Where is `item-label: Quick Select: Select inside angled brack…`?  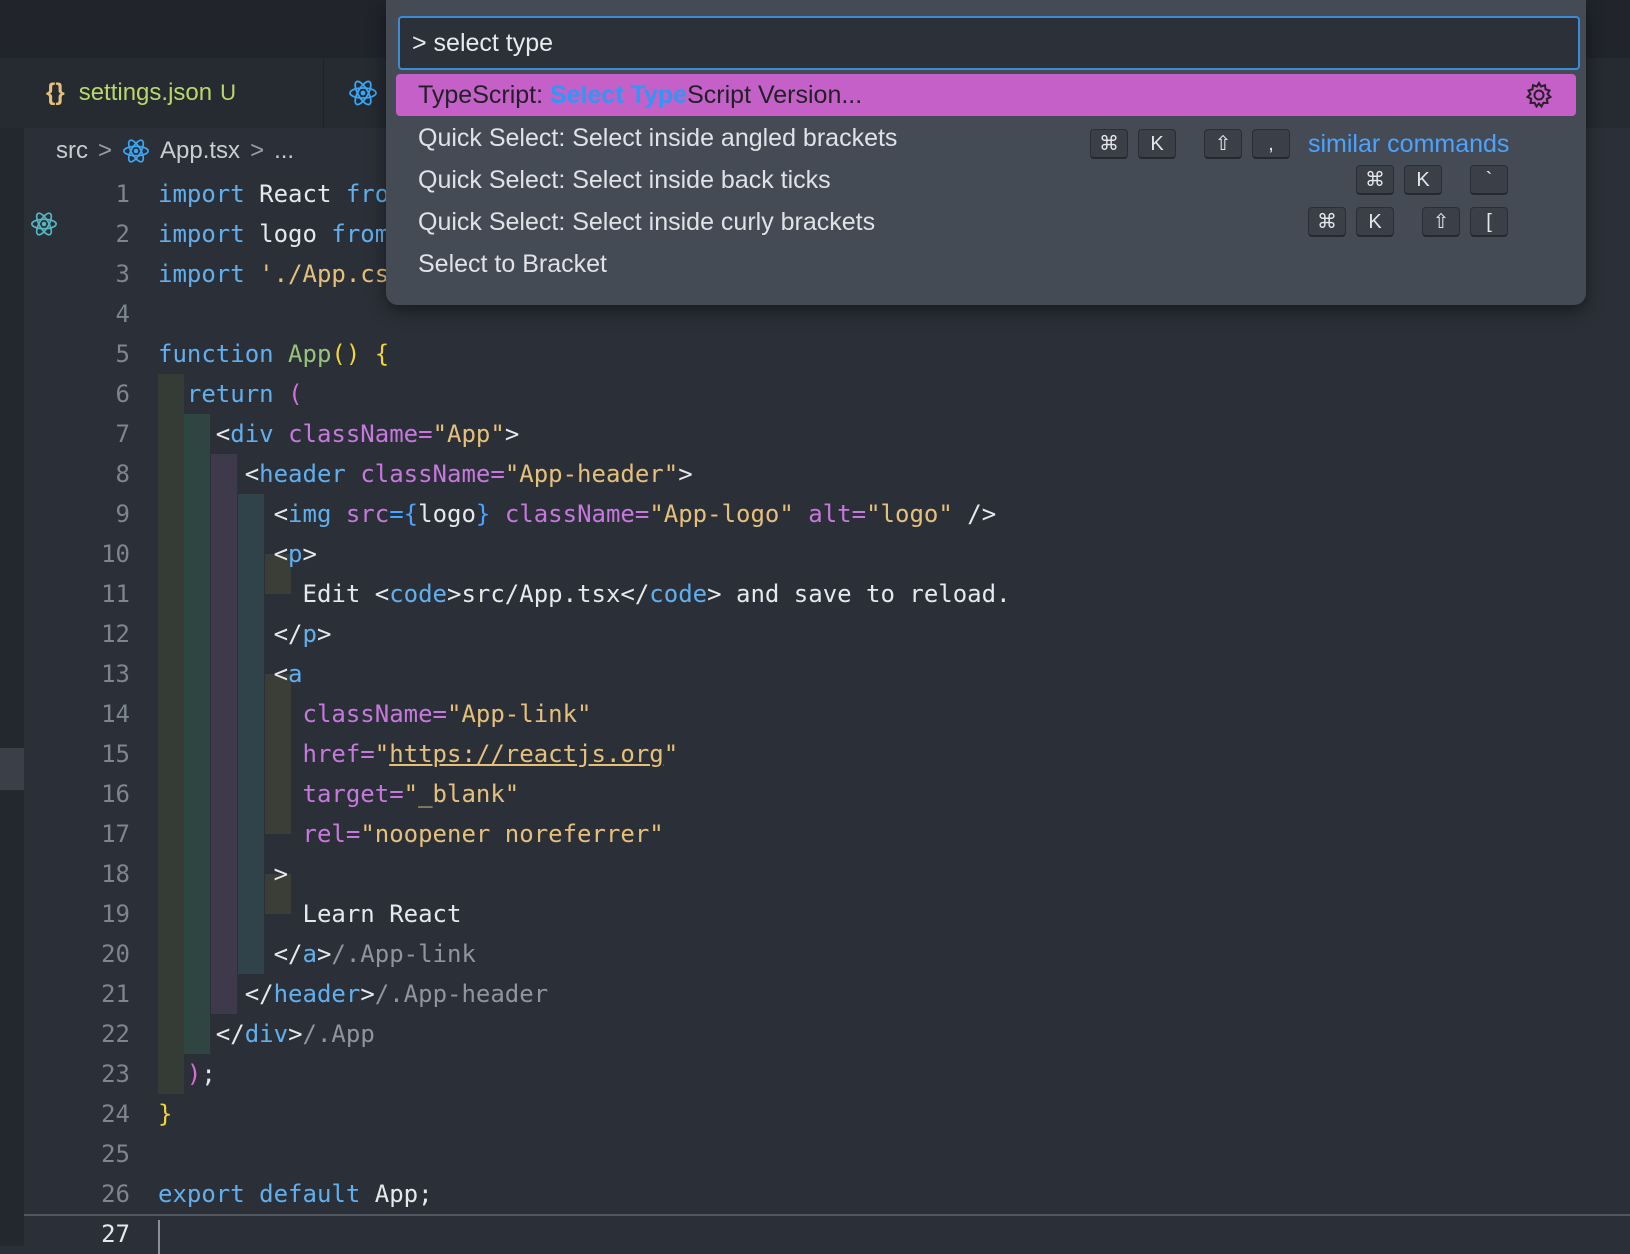
item-label: Quick Select: Select inside angled brack… is located at coordinates (658, 138).